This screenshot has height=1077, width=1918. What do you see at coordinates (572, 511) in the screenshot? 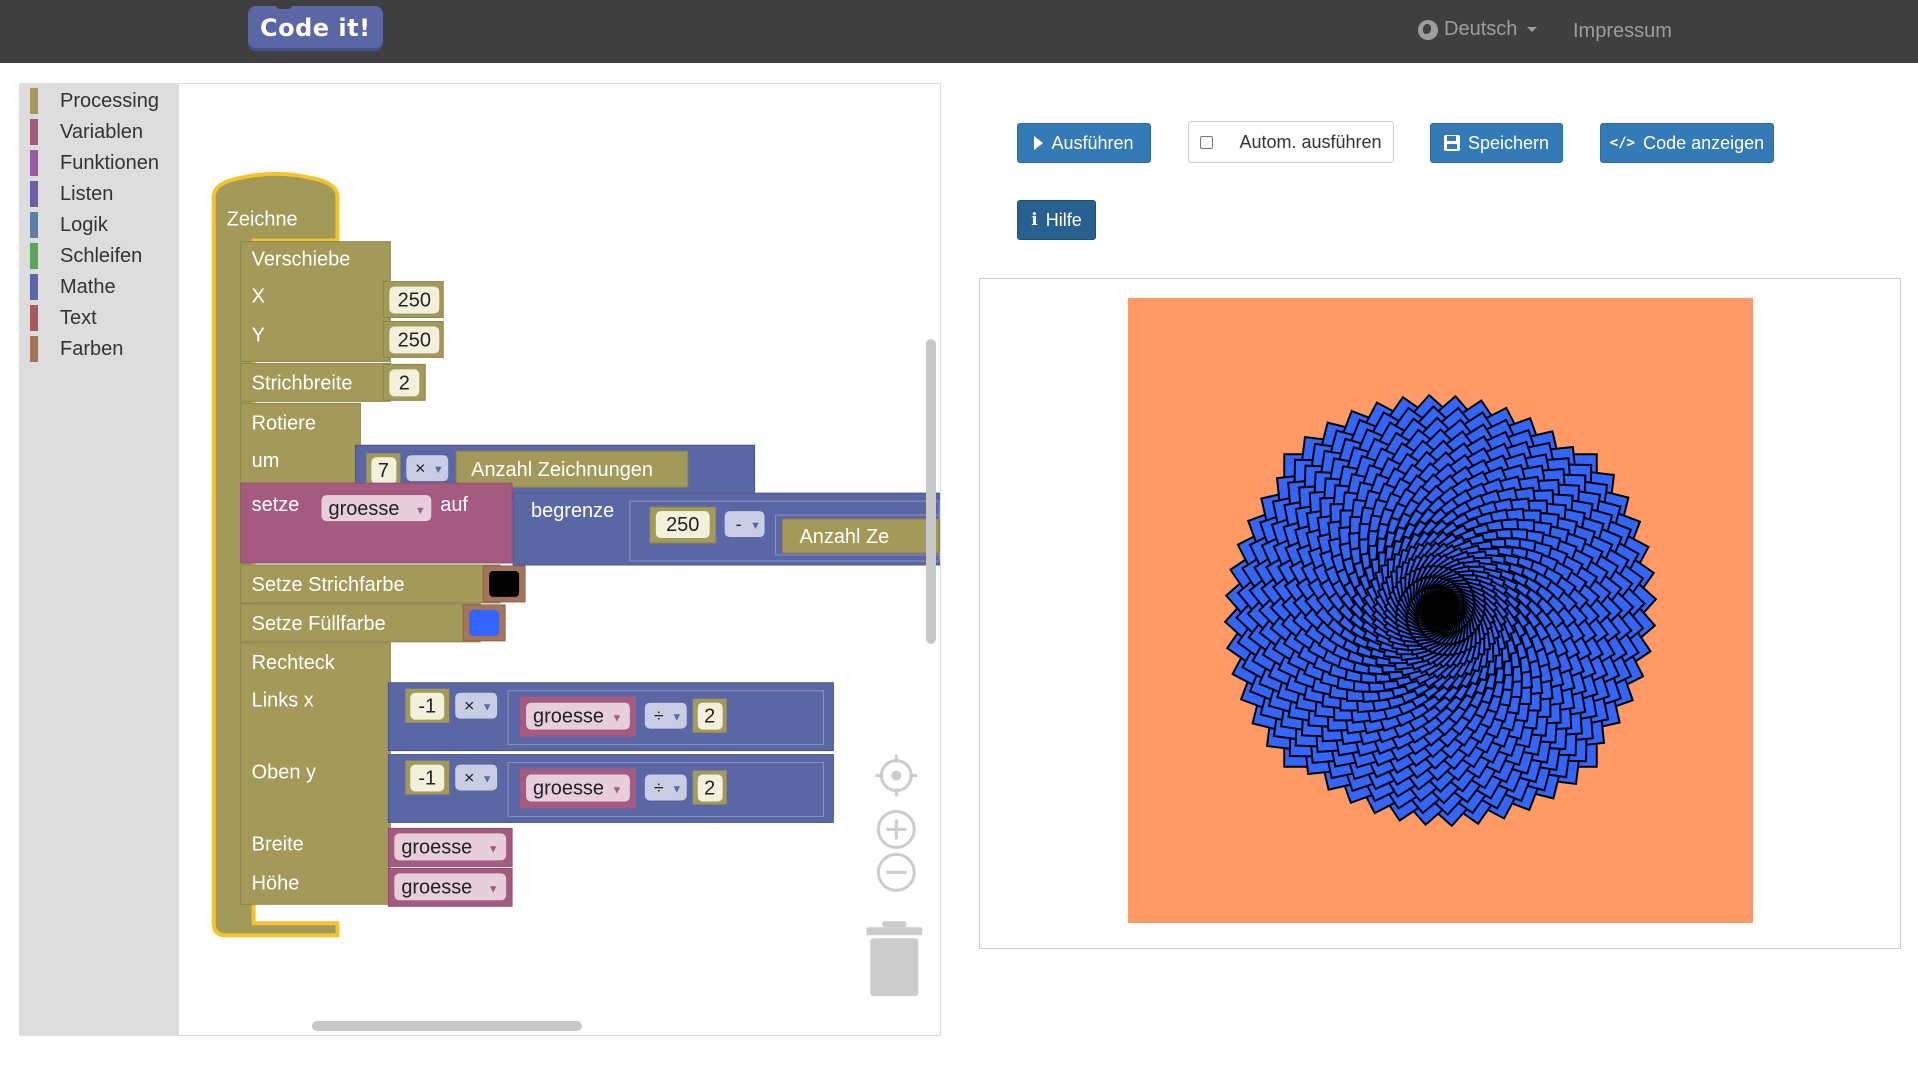
I see `constrain-label: begrenze` at bounding box center [572, 511].